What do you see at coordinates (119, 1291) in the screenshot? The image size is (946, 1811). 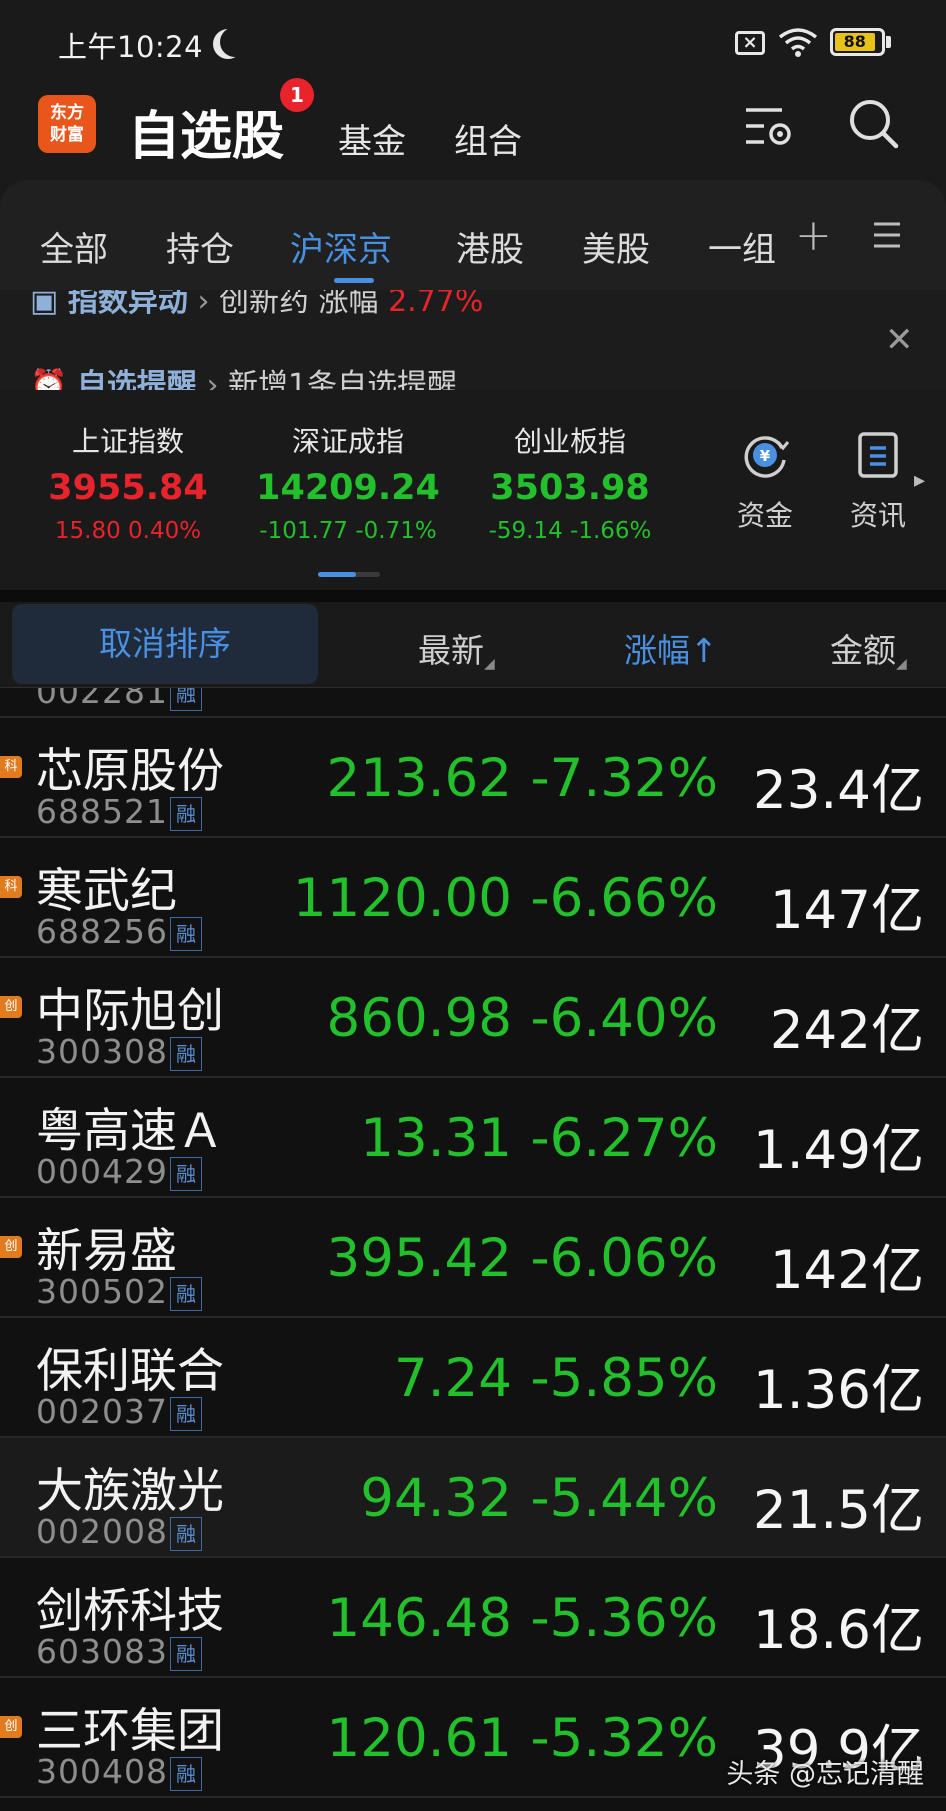 I see `stock-code: 300502 融` at bounding box center [119, 1291].